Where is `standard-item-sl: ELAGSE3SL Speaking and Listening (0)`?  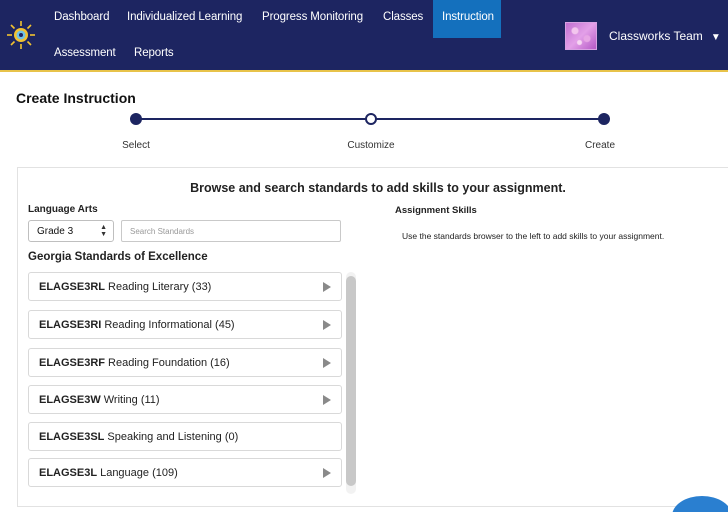
standard-item-sl: ELAGSE3SL Speaking and Listening (0) is located at coordinates (185, 436).